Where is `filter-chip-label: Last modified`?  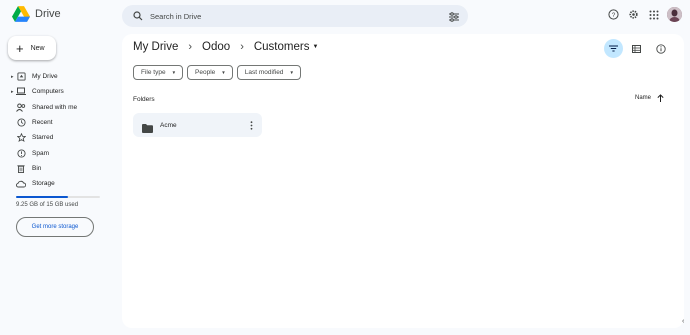 filter-chip-label: Last modified is located at coordinates (264, 72).